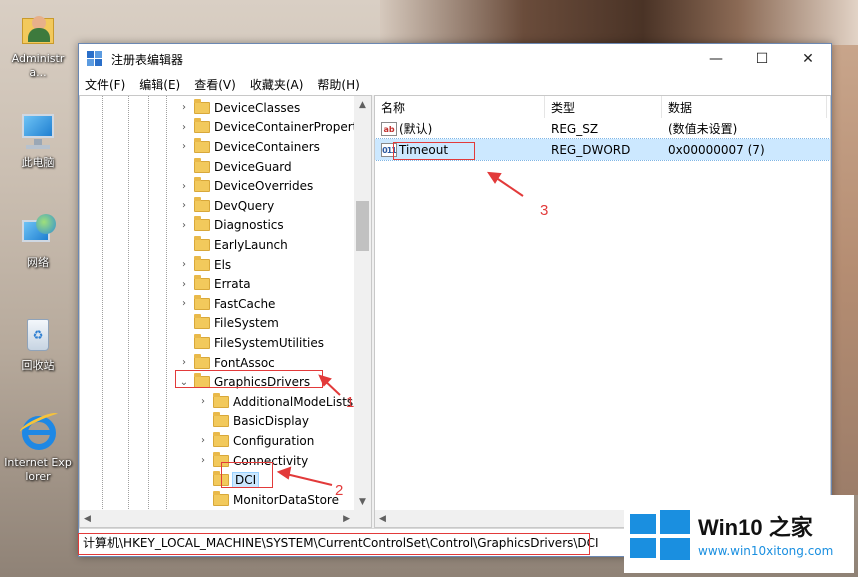 Image resolution: width=858 pixels, height=577 pixels. I want to click on watermark-title: Win10 之家, so click(755, 527).